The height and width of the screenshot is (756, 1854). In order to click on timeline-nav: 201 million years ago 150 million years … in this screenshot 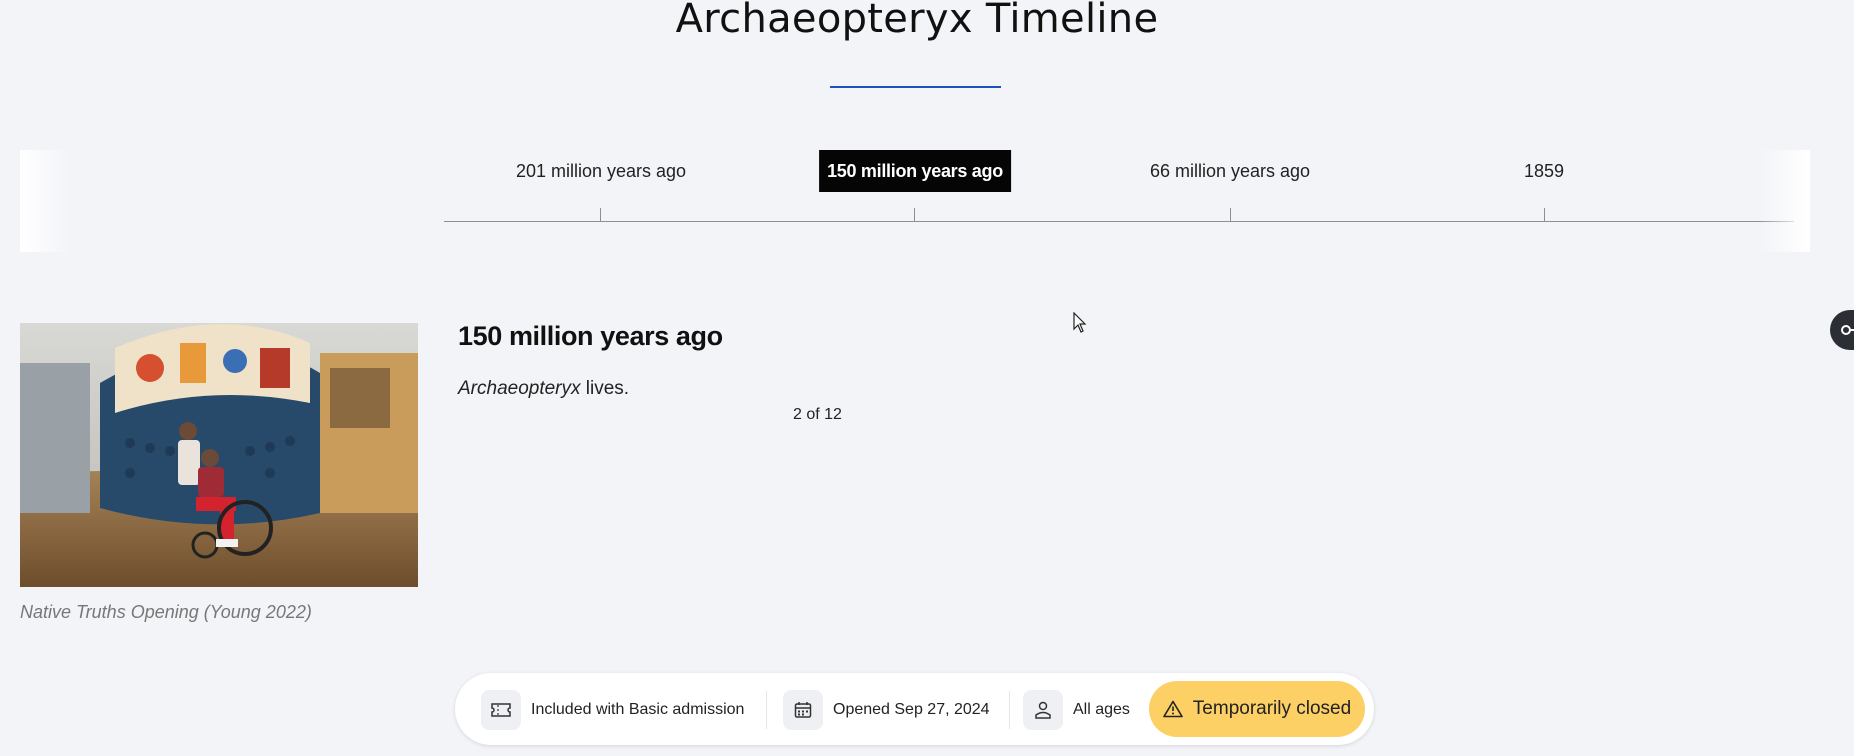, I will do `click(915, 201)`.